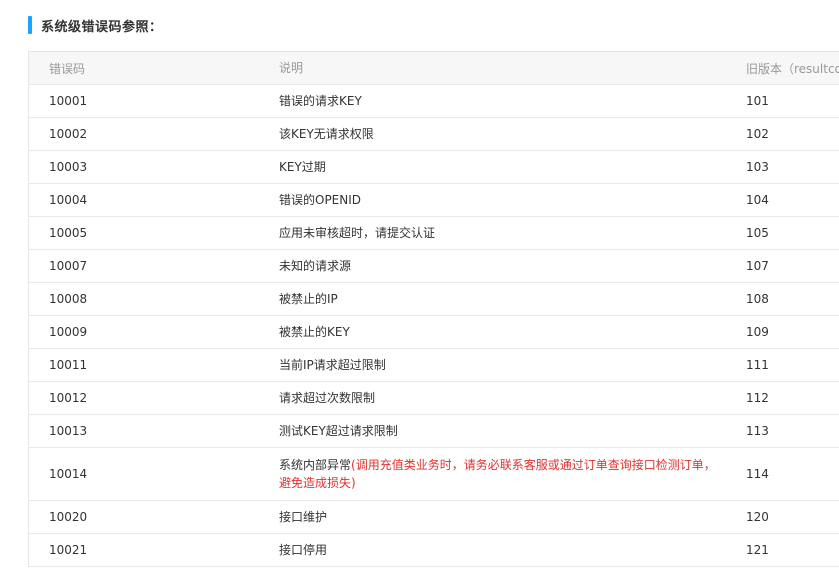 The height and width of the screenshot is (583, 839). I want to click on cell-old-code: 113, so click(757, 431).